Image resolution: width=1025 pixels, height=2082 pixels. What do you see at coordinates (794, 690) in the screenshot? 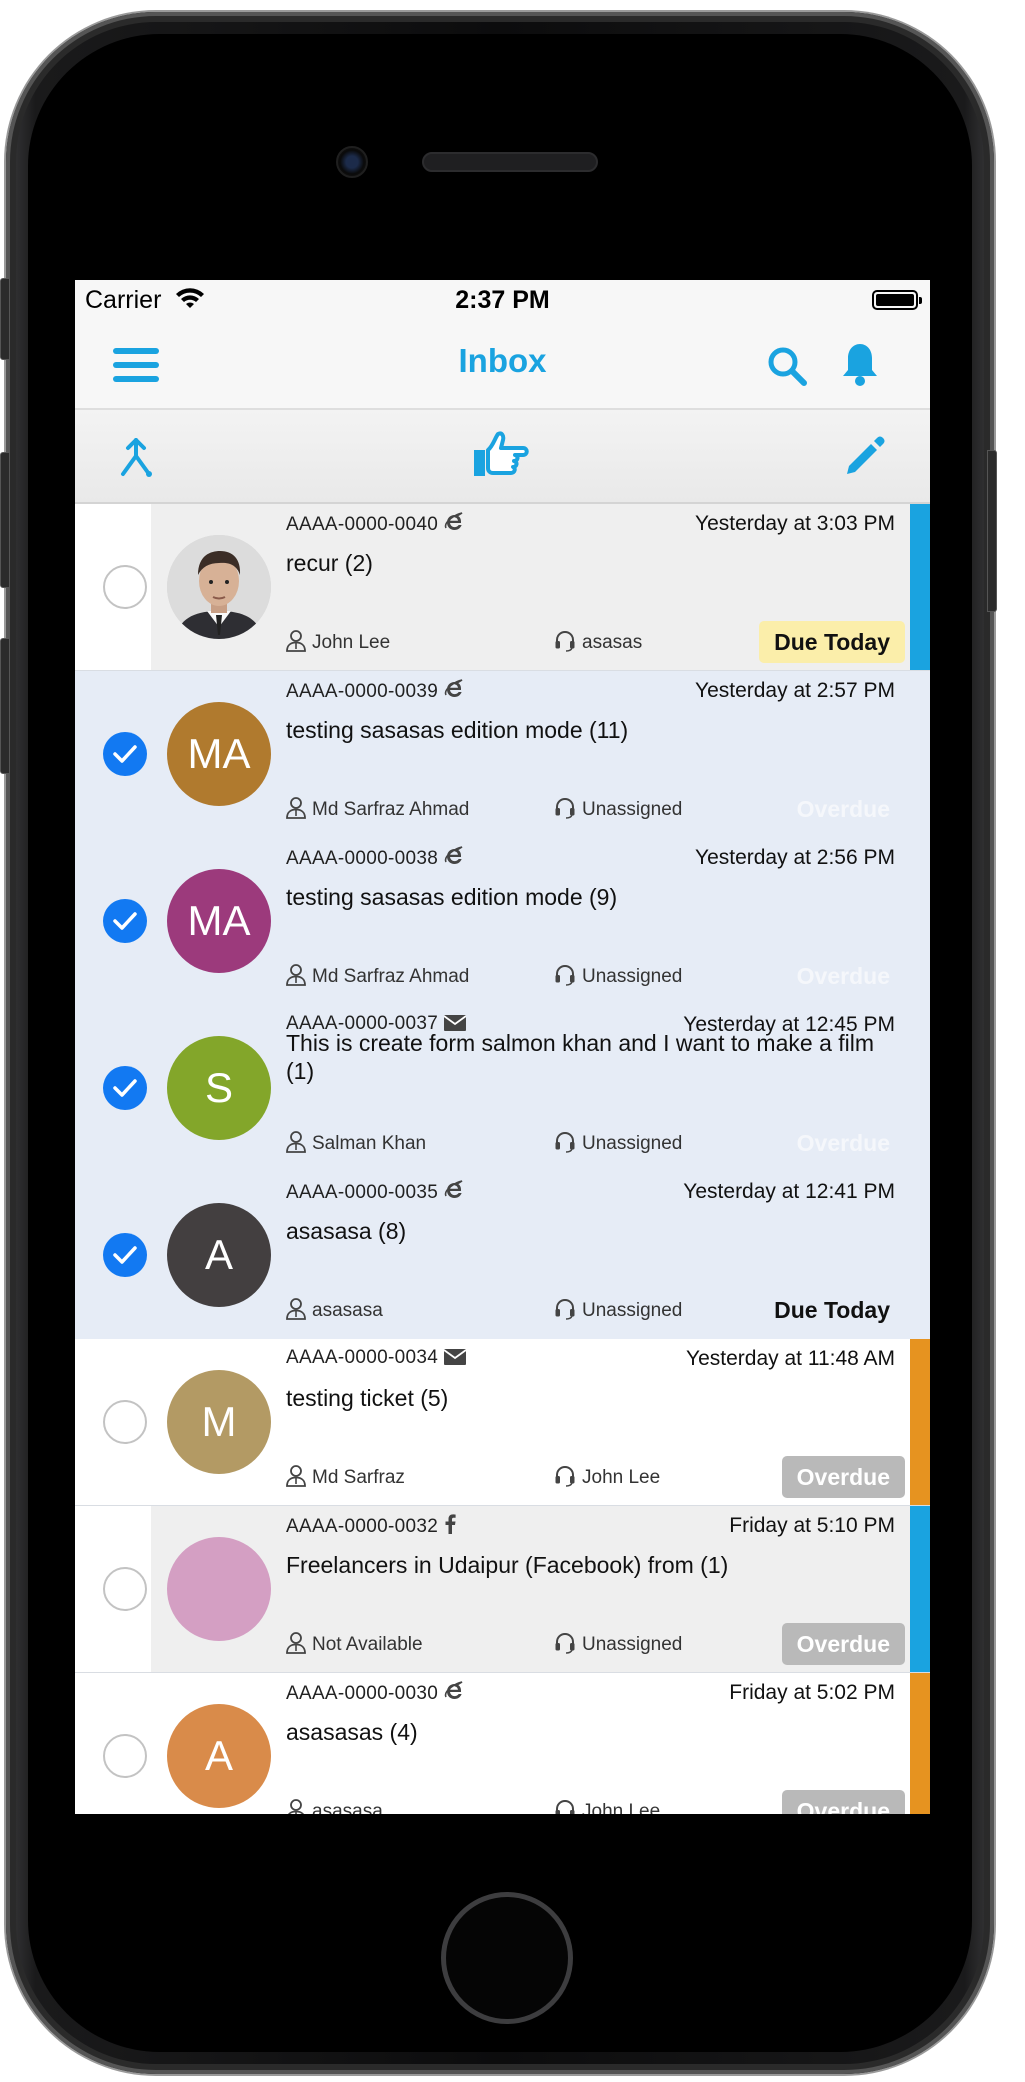
I see `ticket-timestamp: Yesterday at 2:57 PM` at bounding box center [794, 690].